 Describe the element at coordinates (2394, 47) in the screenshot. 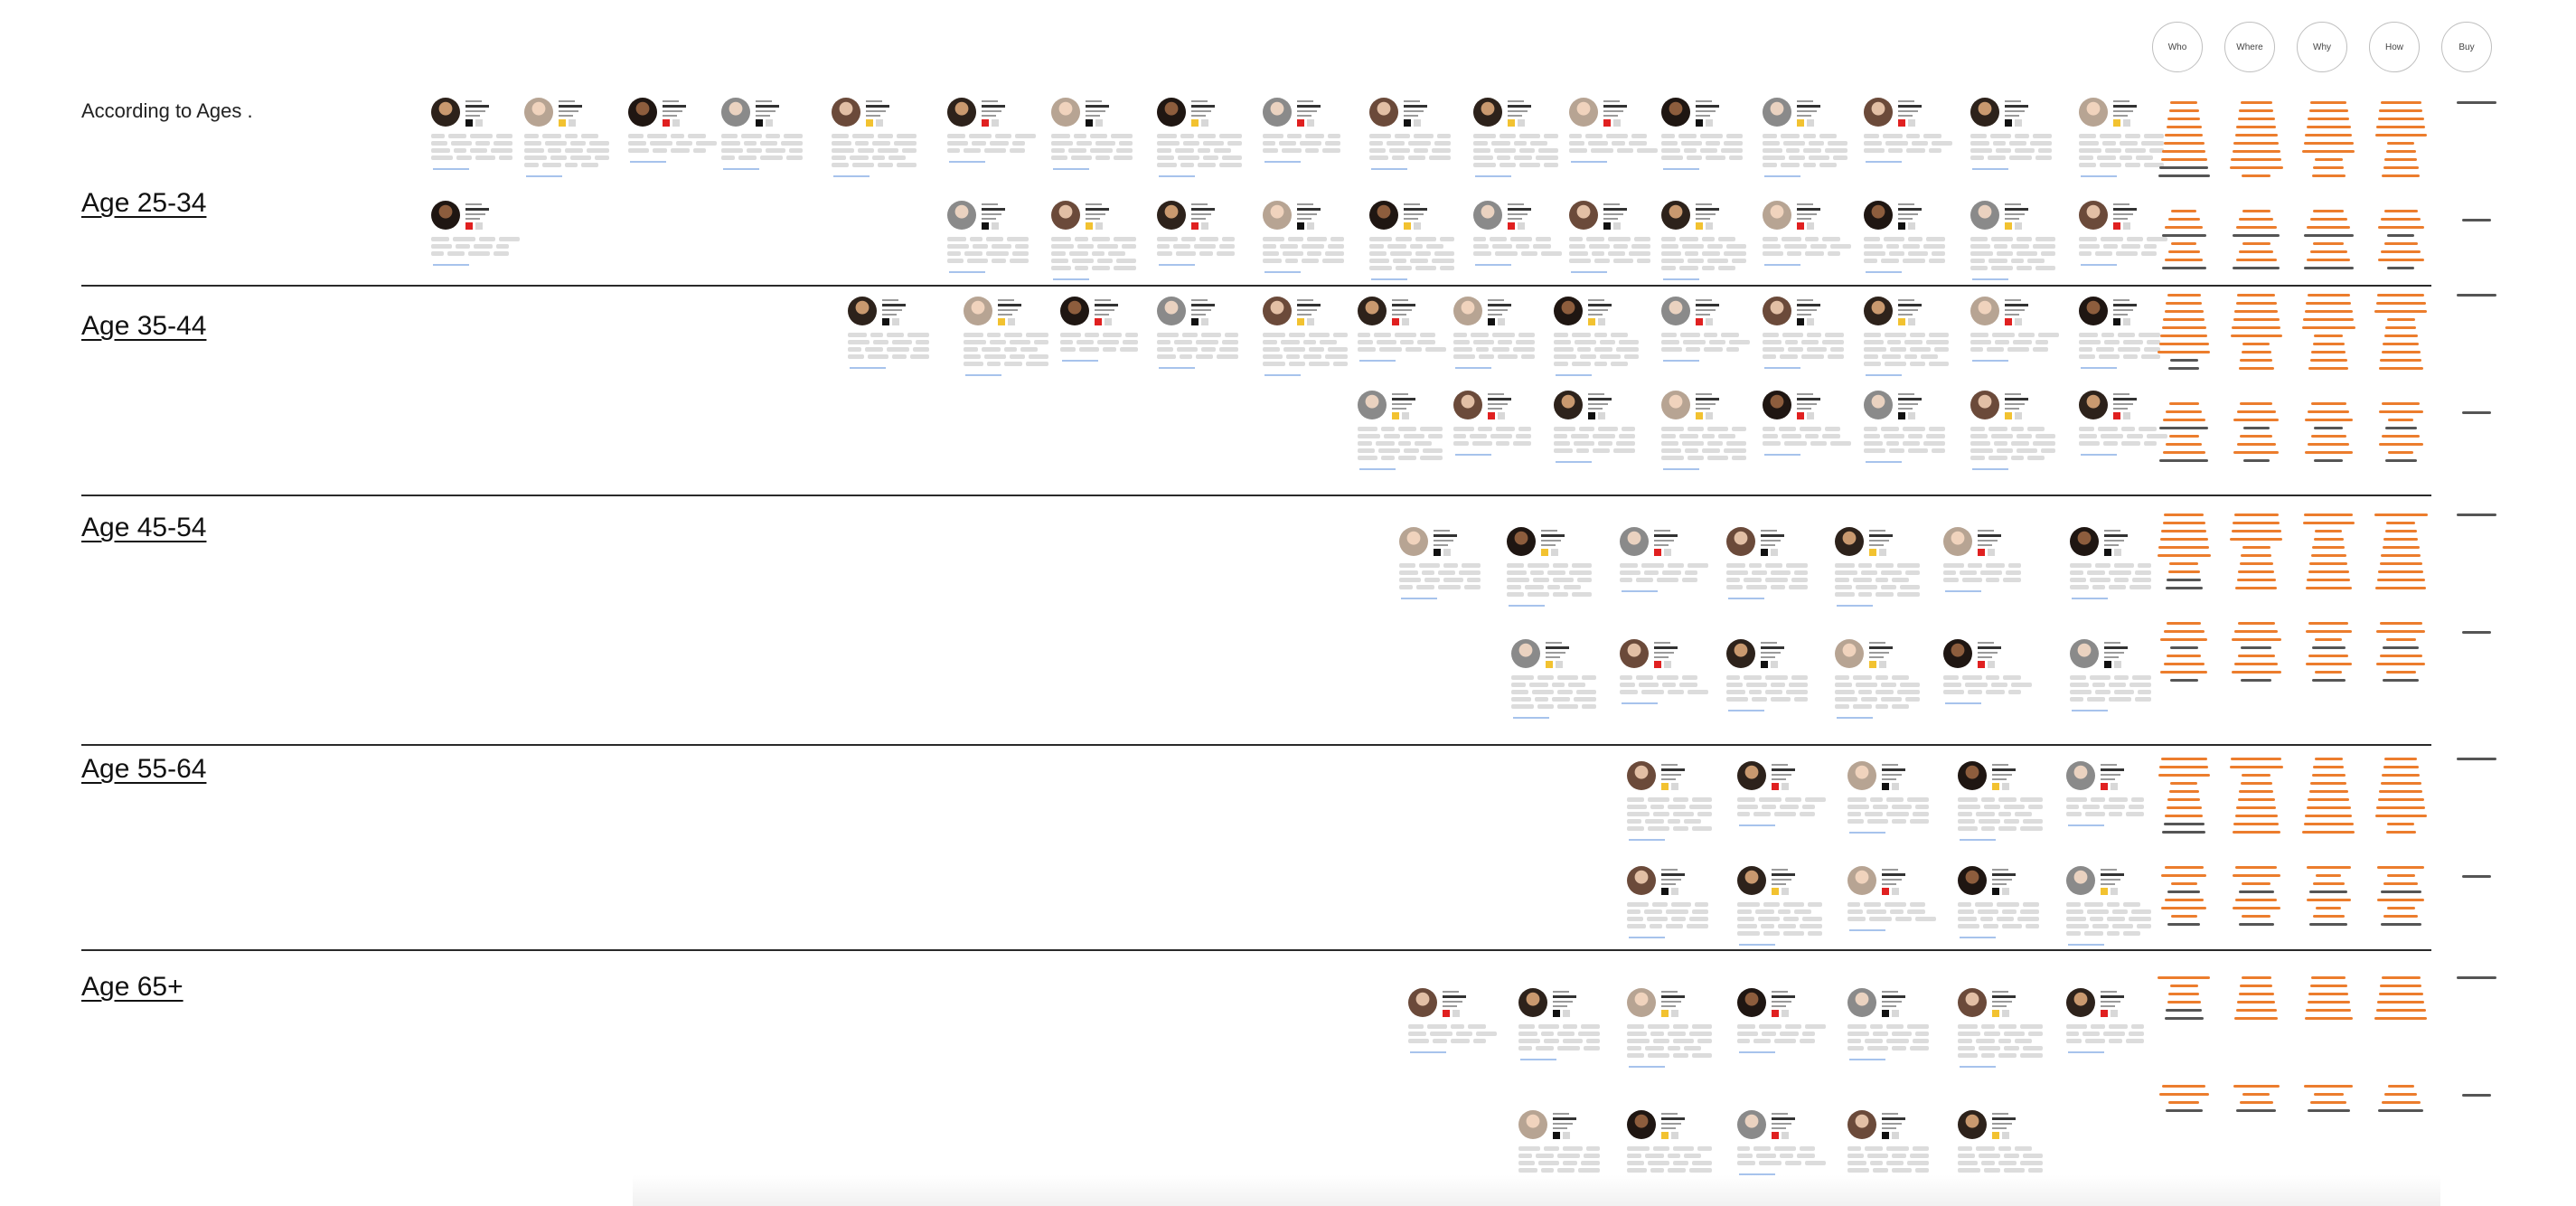

I see `column-header-how: How` at that location.